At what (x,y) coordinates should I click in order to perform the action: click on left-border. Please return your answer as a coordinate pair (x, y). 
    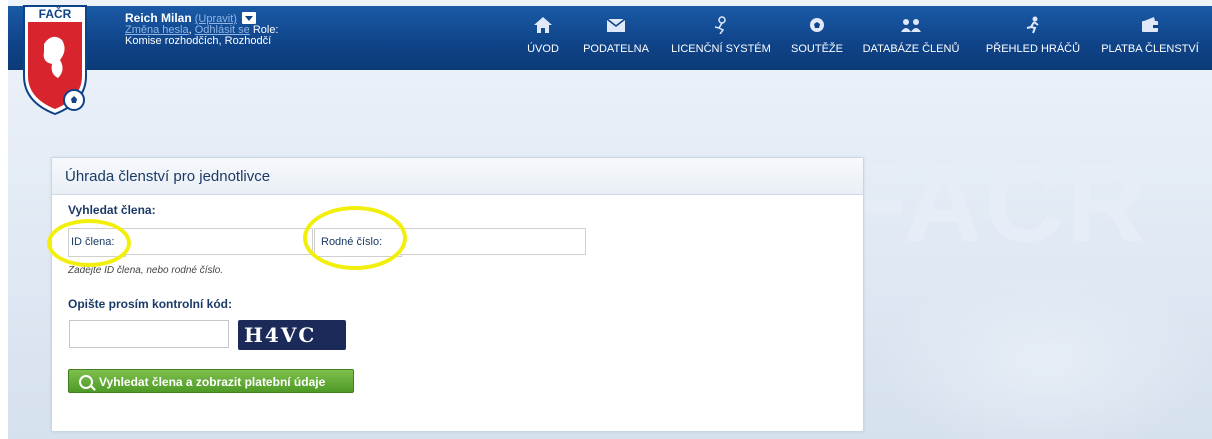
    Looking at the image, I should click on (4, 219).